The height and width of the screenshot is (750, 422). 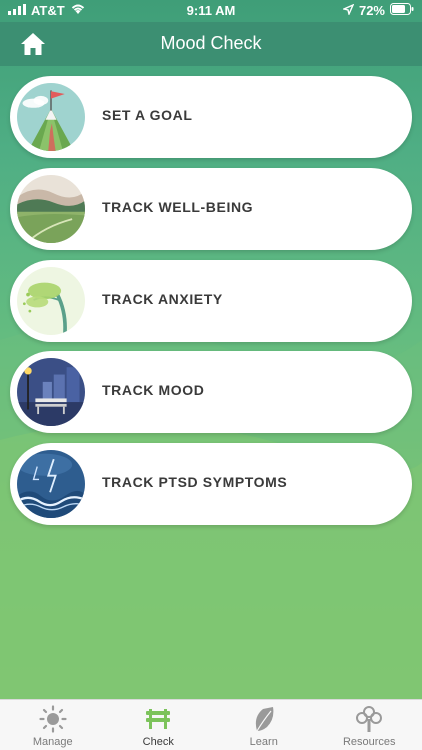 I want to click on track-well-being-label: TRACK WELL-BEING, so click(x=178, y=207).